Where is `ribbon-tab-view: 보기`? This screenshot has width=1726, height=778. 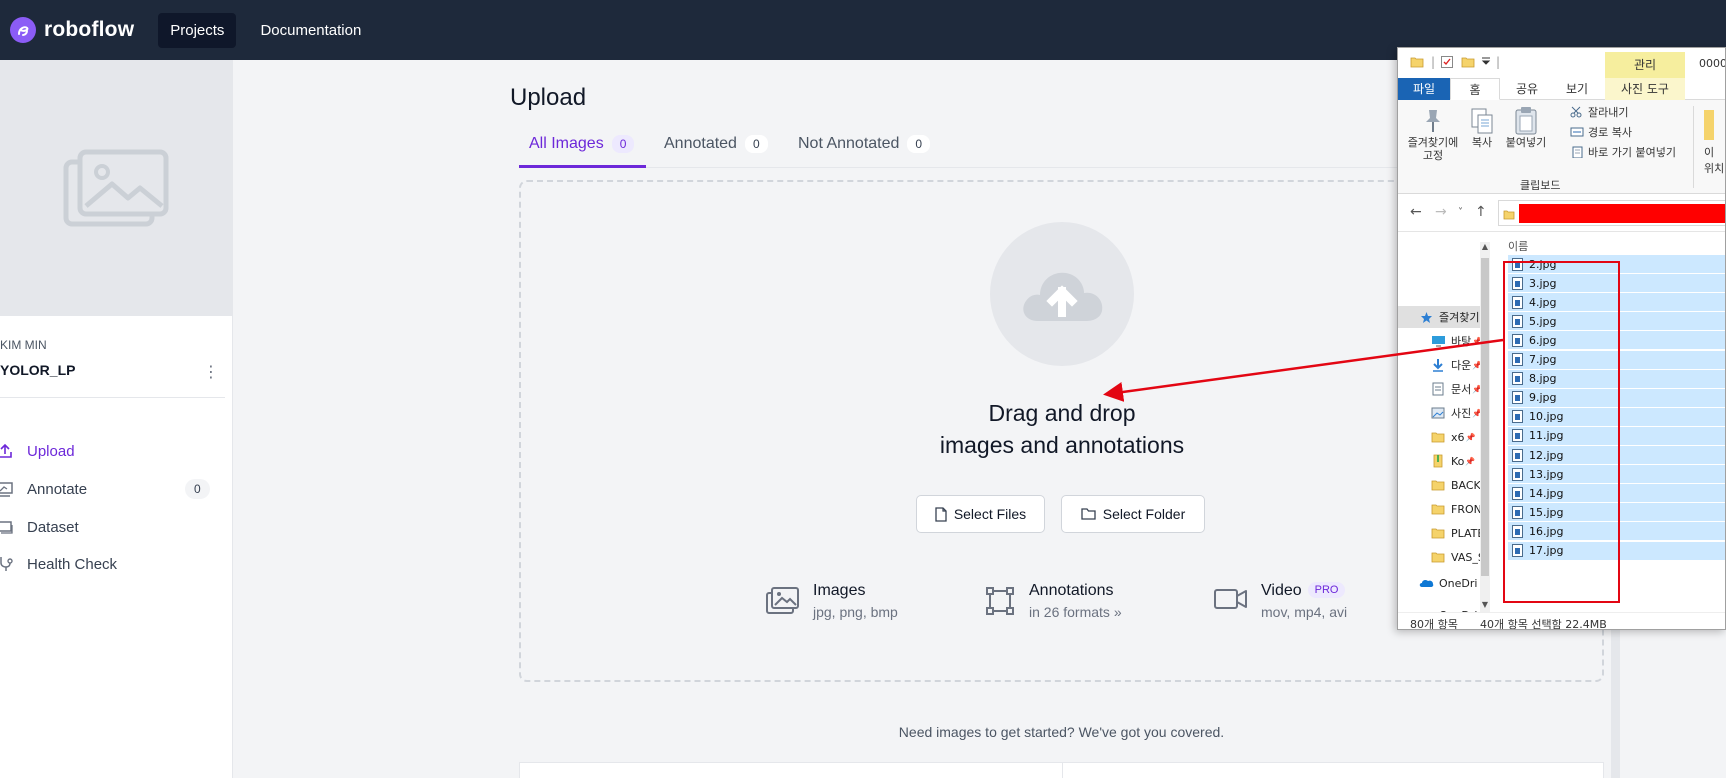 ribbon-tab-view: 보기 is located at coordinates (1577, 89).